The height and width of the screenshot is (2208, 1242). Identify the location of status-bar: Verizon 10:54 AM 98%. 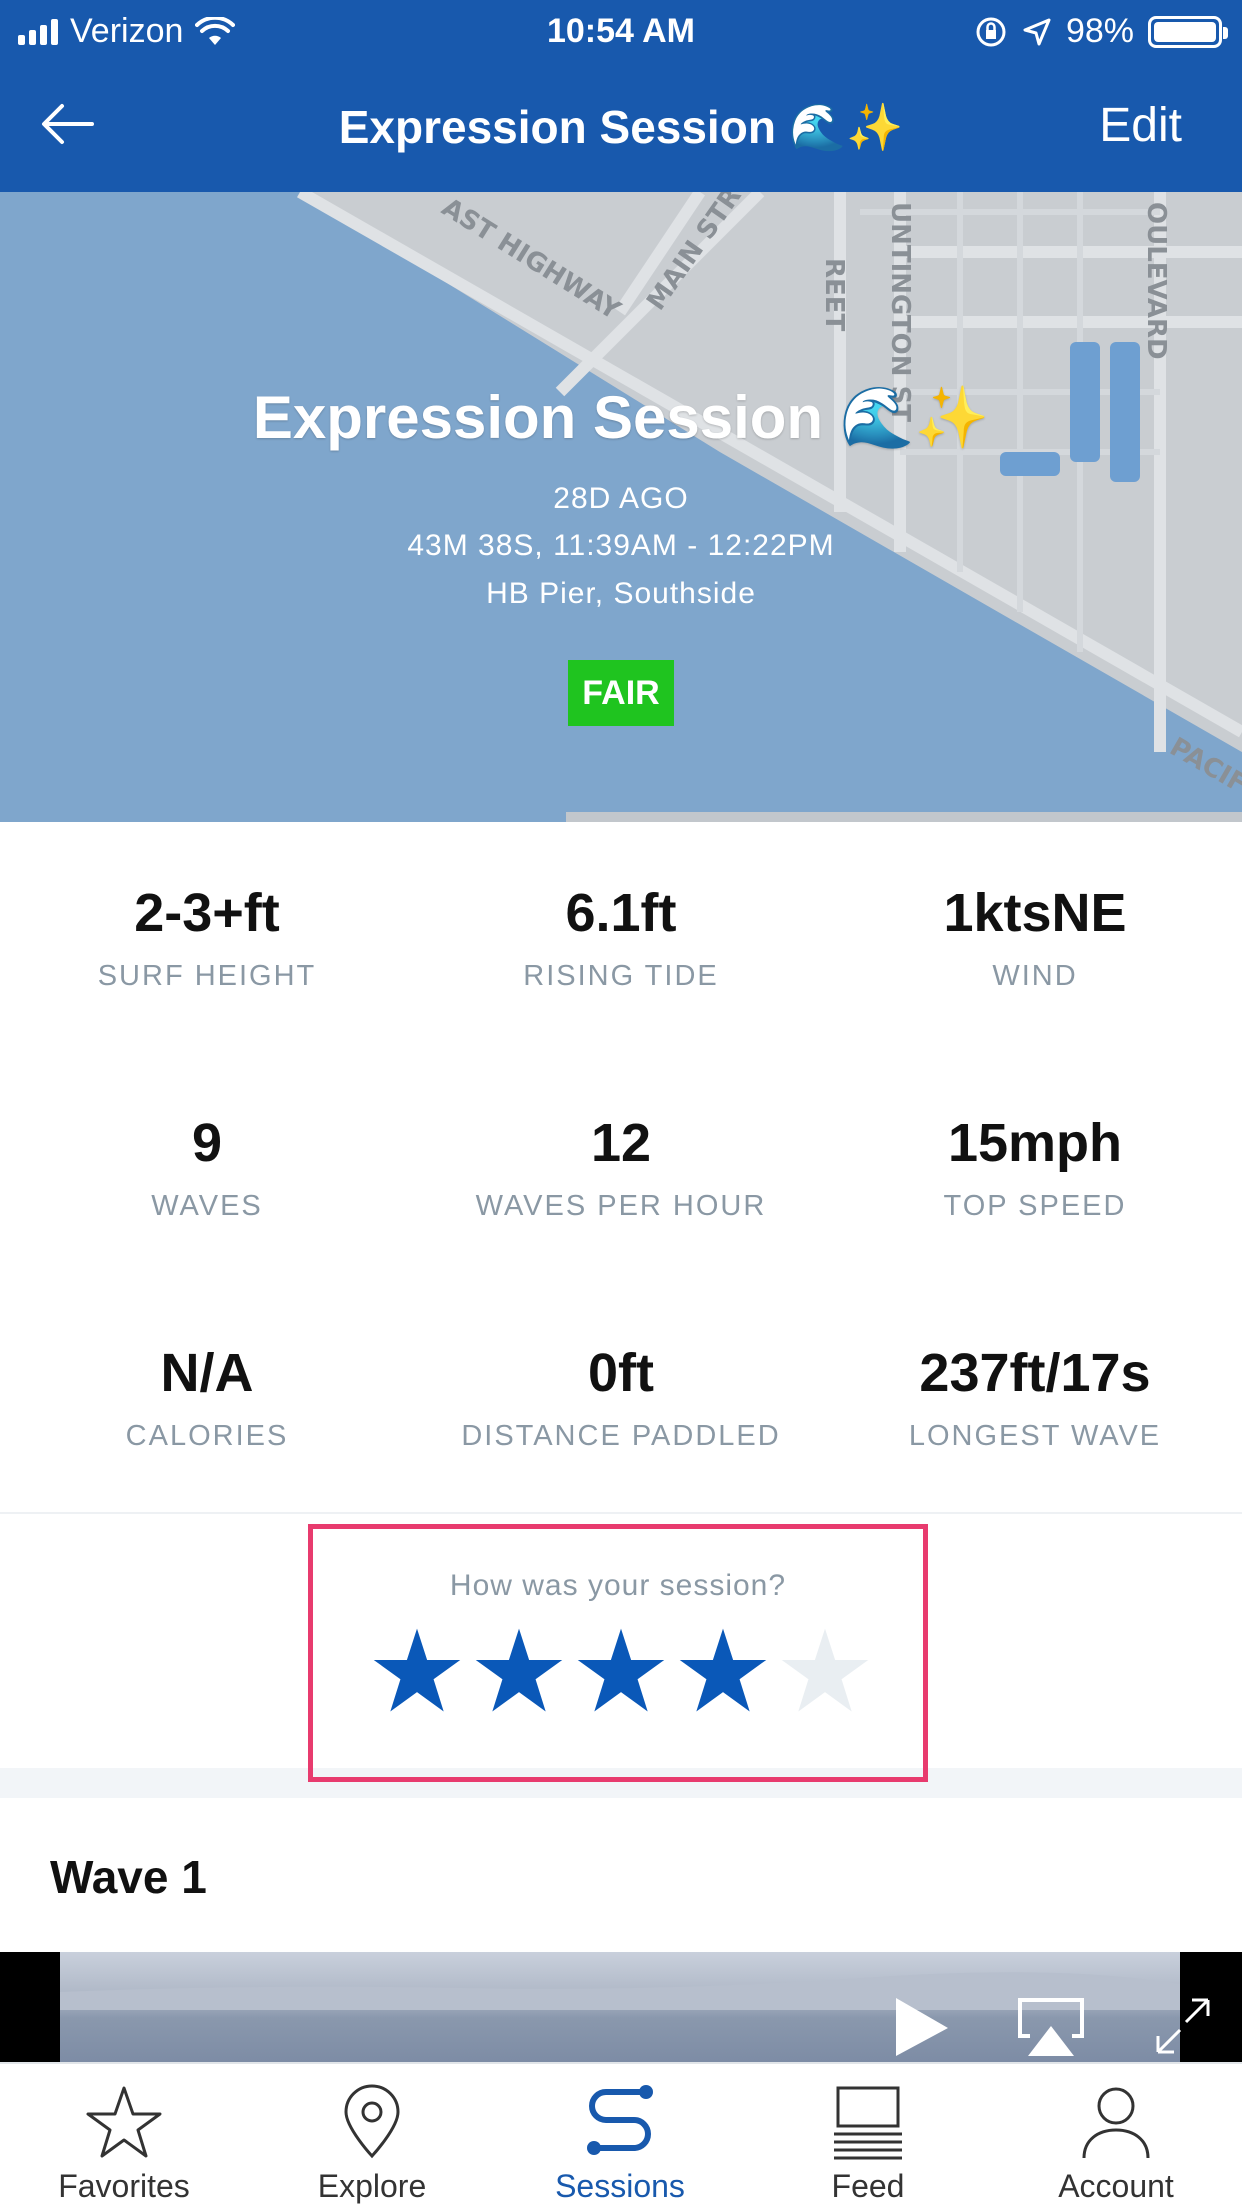
(621, 31).